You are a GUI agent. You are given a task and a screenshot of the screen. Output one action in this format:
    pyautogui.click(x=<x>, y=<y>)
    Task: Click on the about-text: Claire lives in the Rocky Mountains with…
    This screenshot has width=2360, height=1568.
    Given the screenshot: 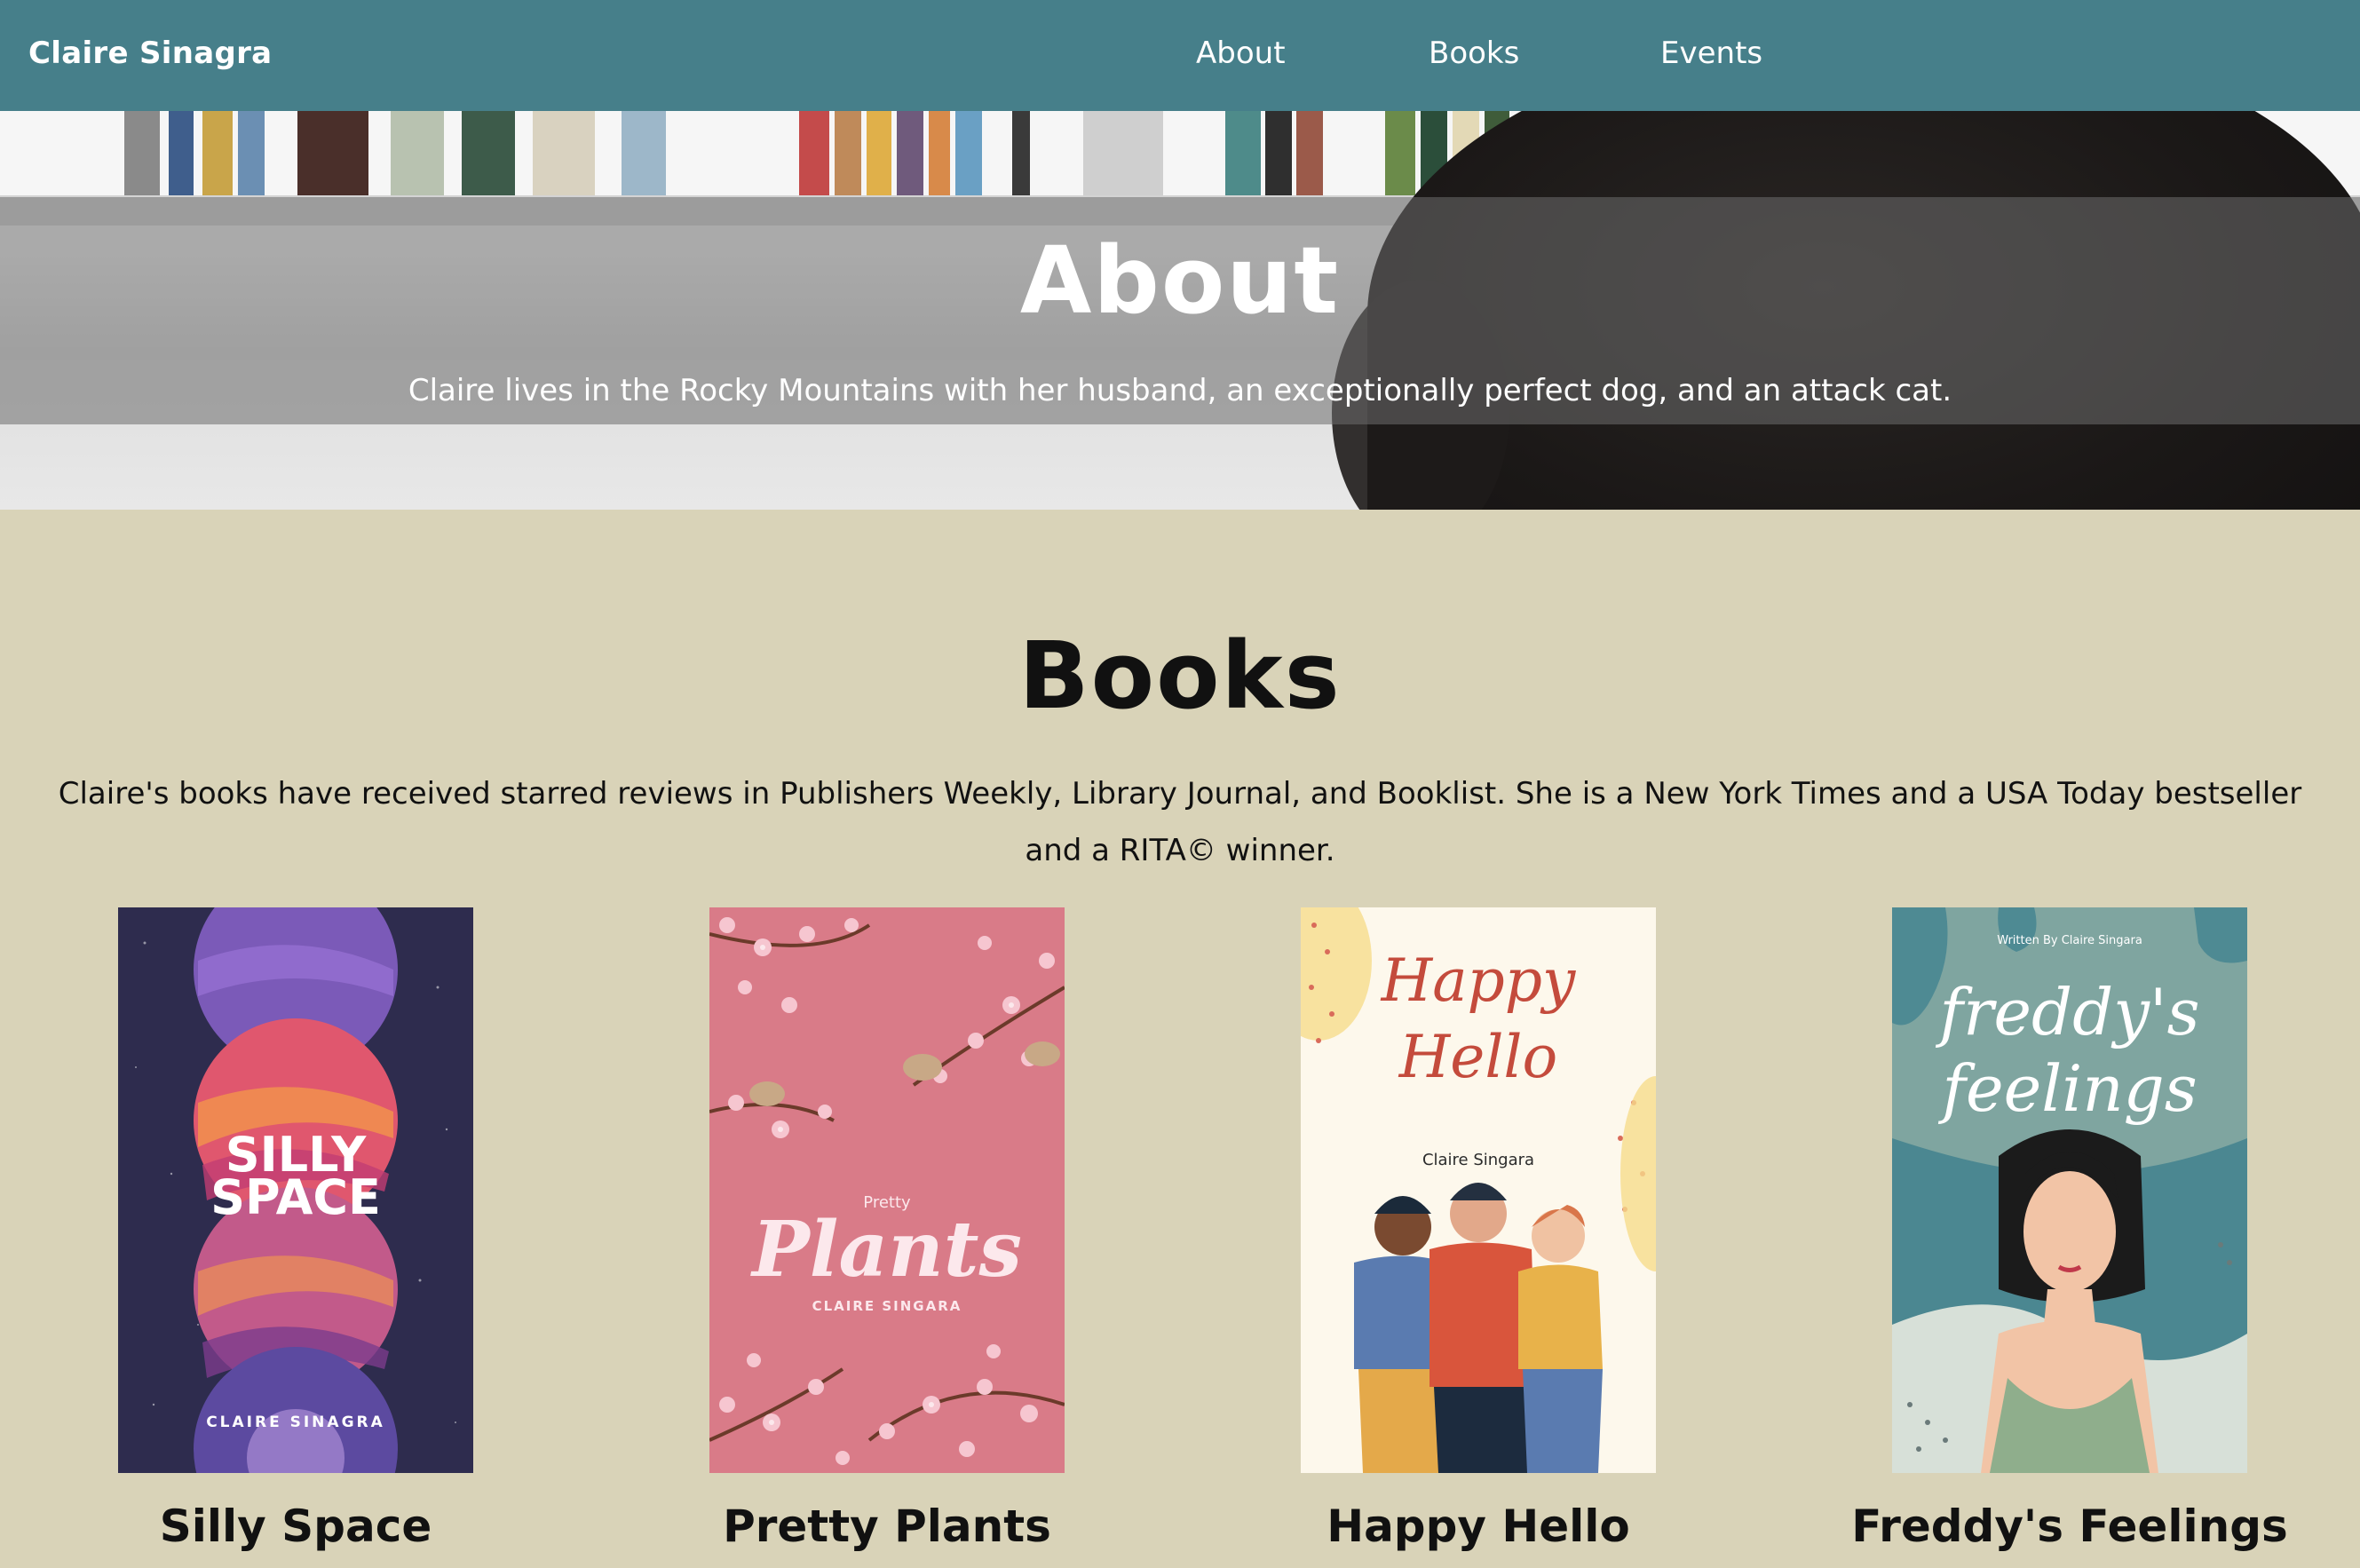 What is the action you would take?
    pyautogui.click(x=1180, y=390)
    